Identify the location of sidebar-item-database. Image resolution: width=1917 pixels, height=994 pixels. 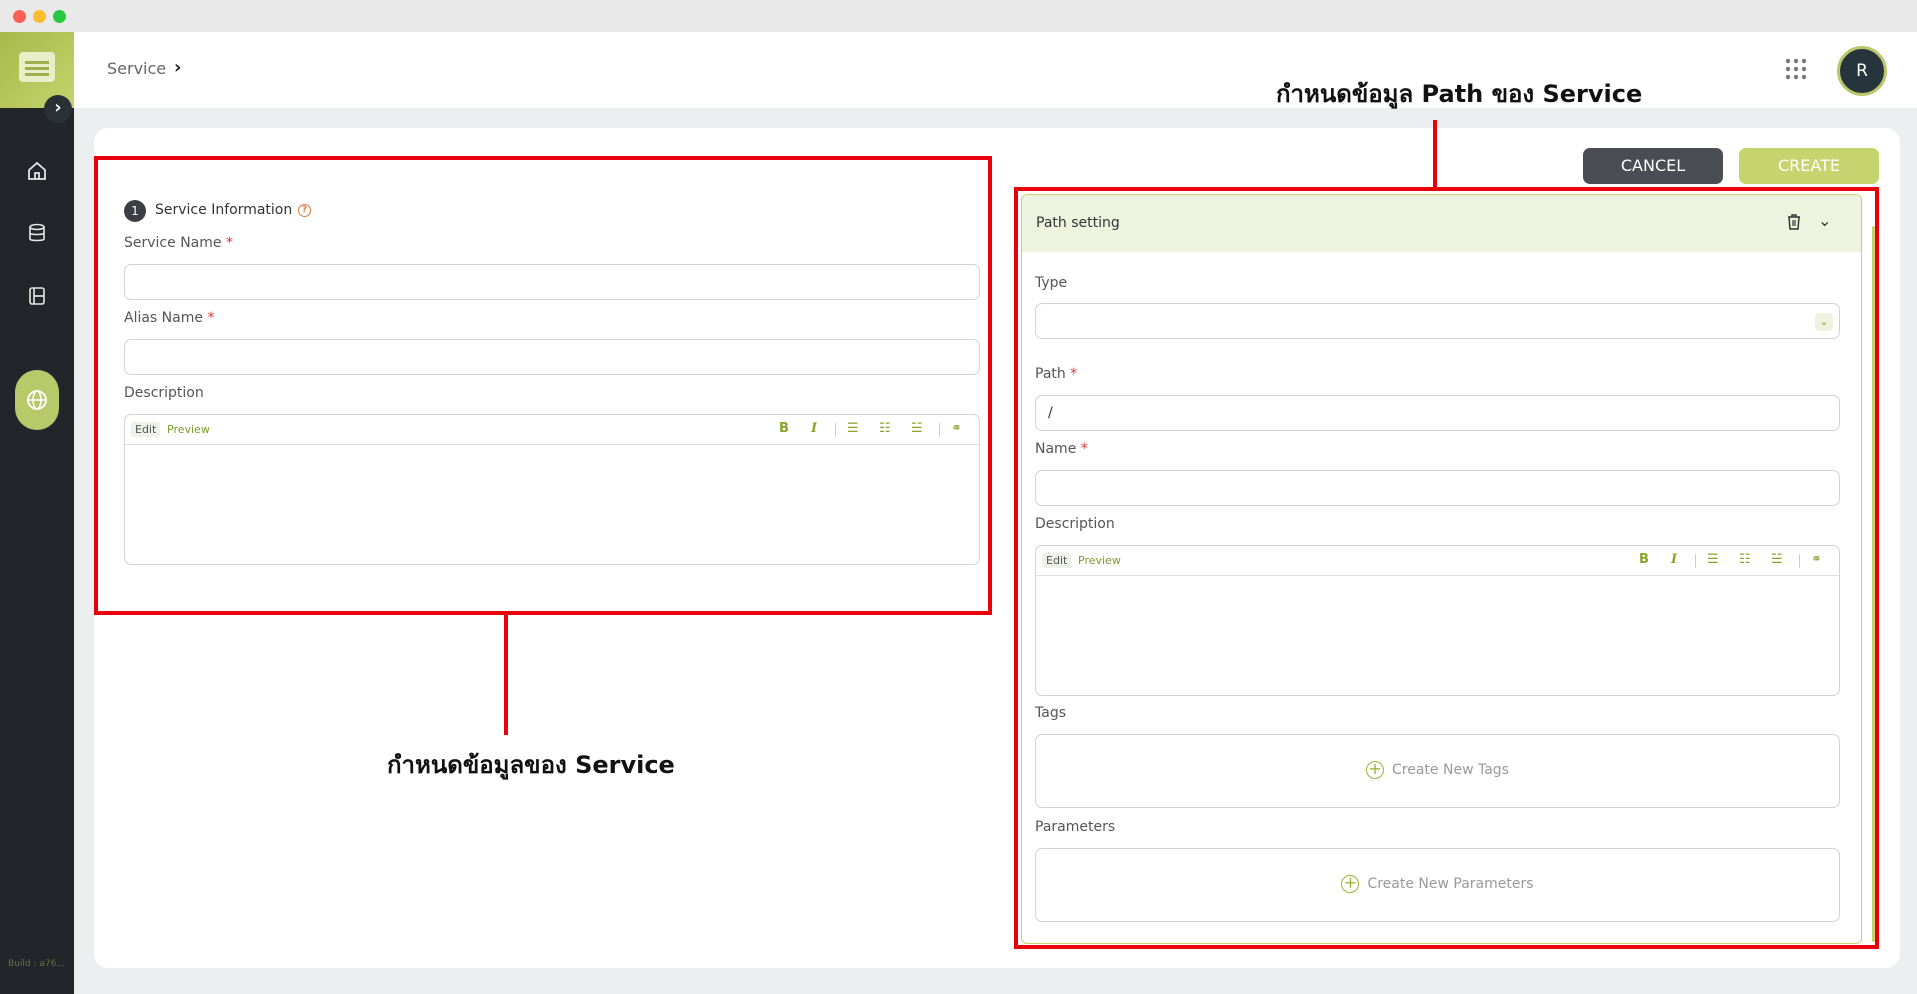
(37, 233).